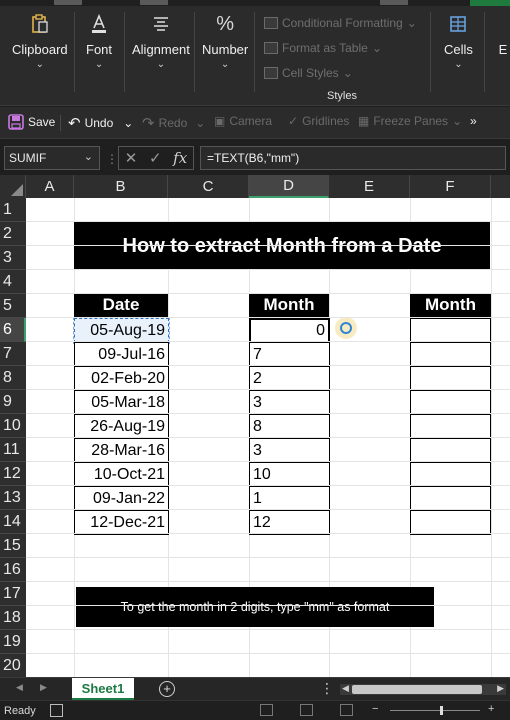 The width and height of the screenshot is (510, 720). Describe the element at coordinates (121, 305) in the screenshot. I see `date-column-header: Date` at that location.